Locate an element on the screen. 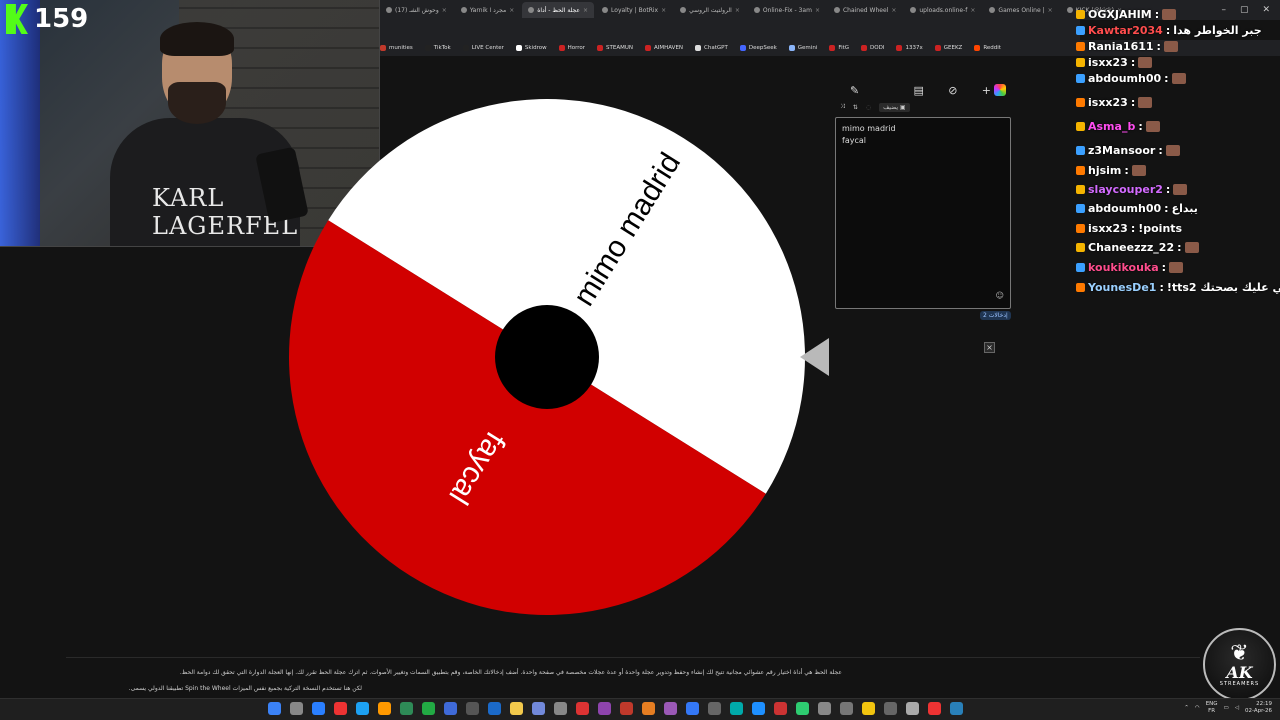 The image size is (1280, 720). bookmark-item: 1337x is located at coordinates (909, 48).